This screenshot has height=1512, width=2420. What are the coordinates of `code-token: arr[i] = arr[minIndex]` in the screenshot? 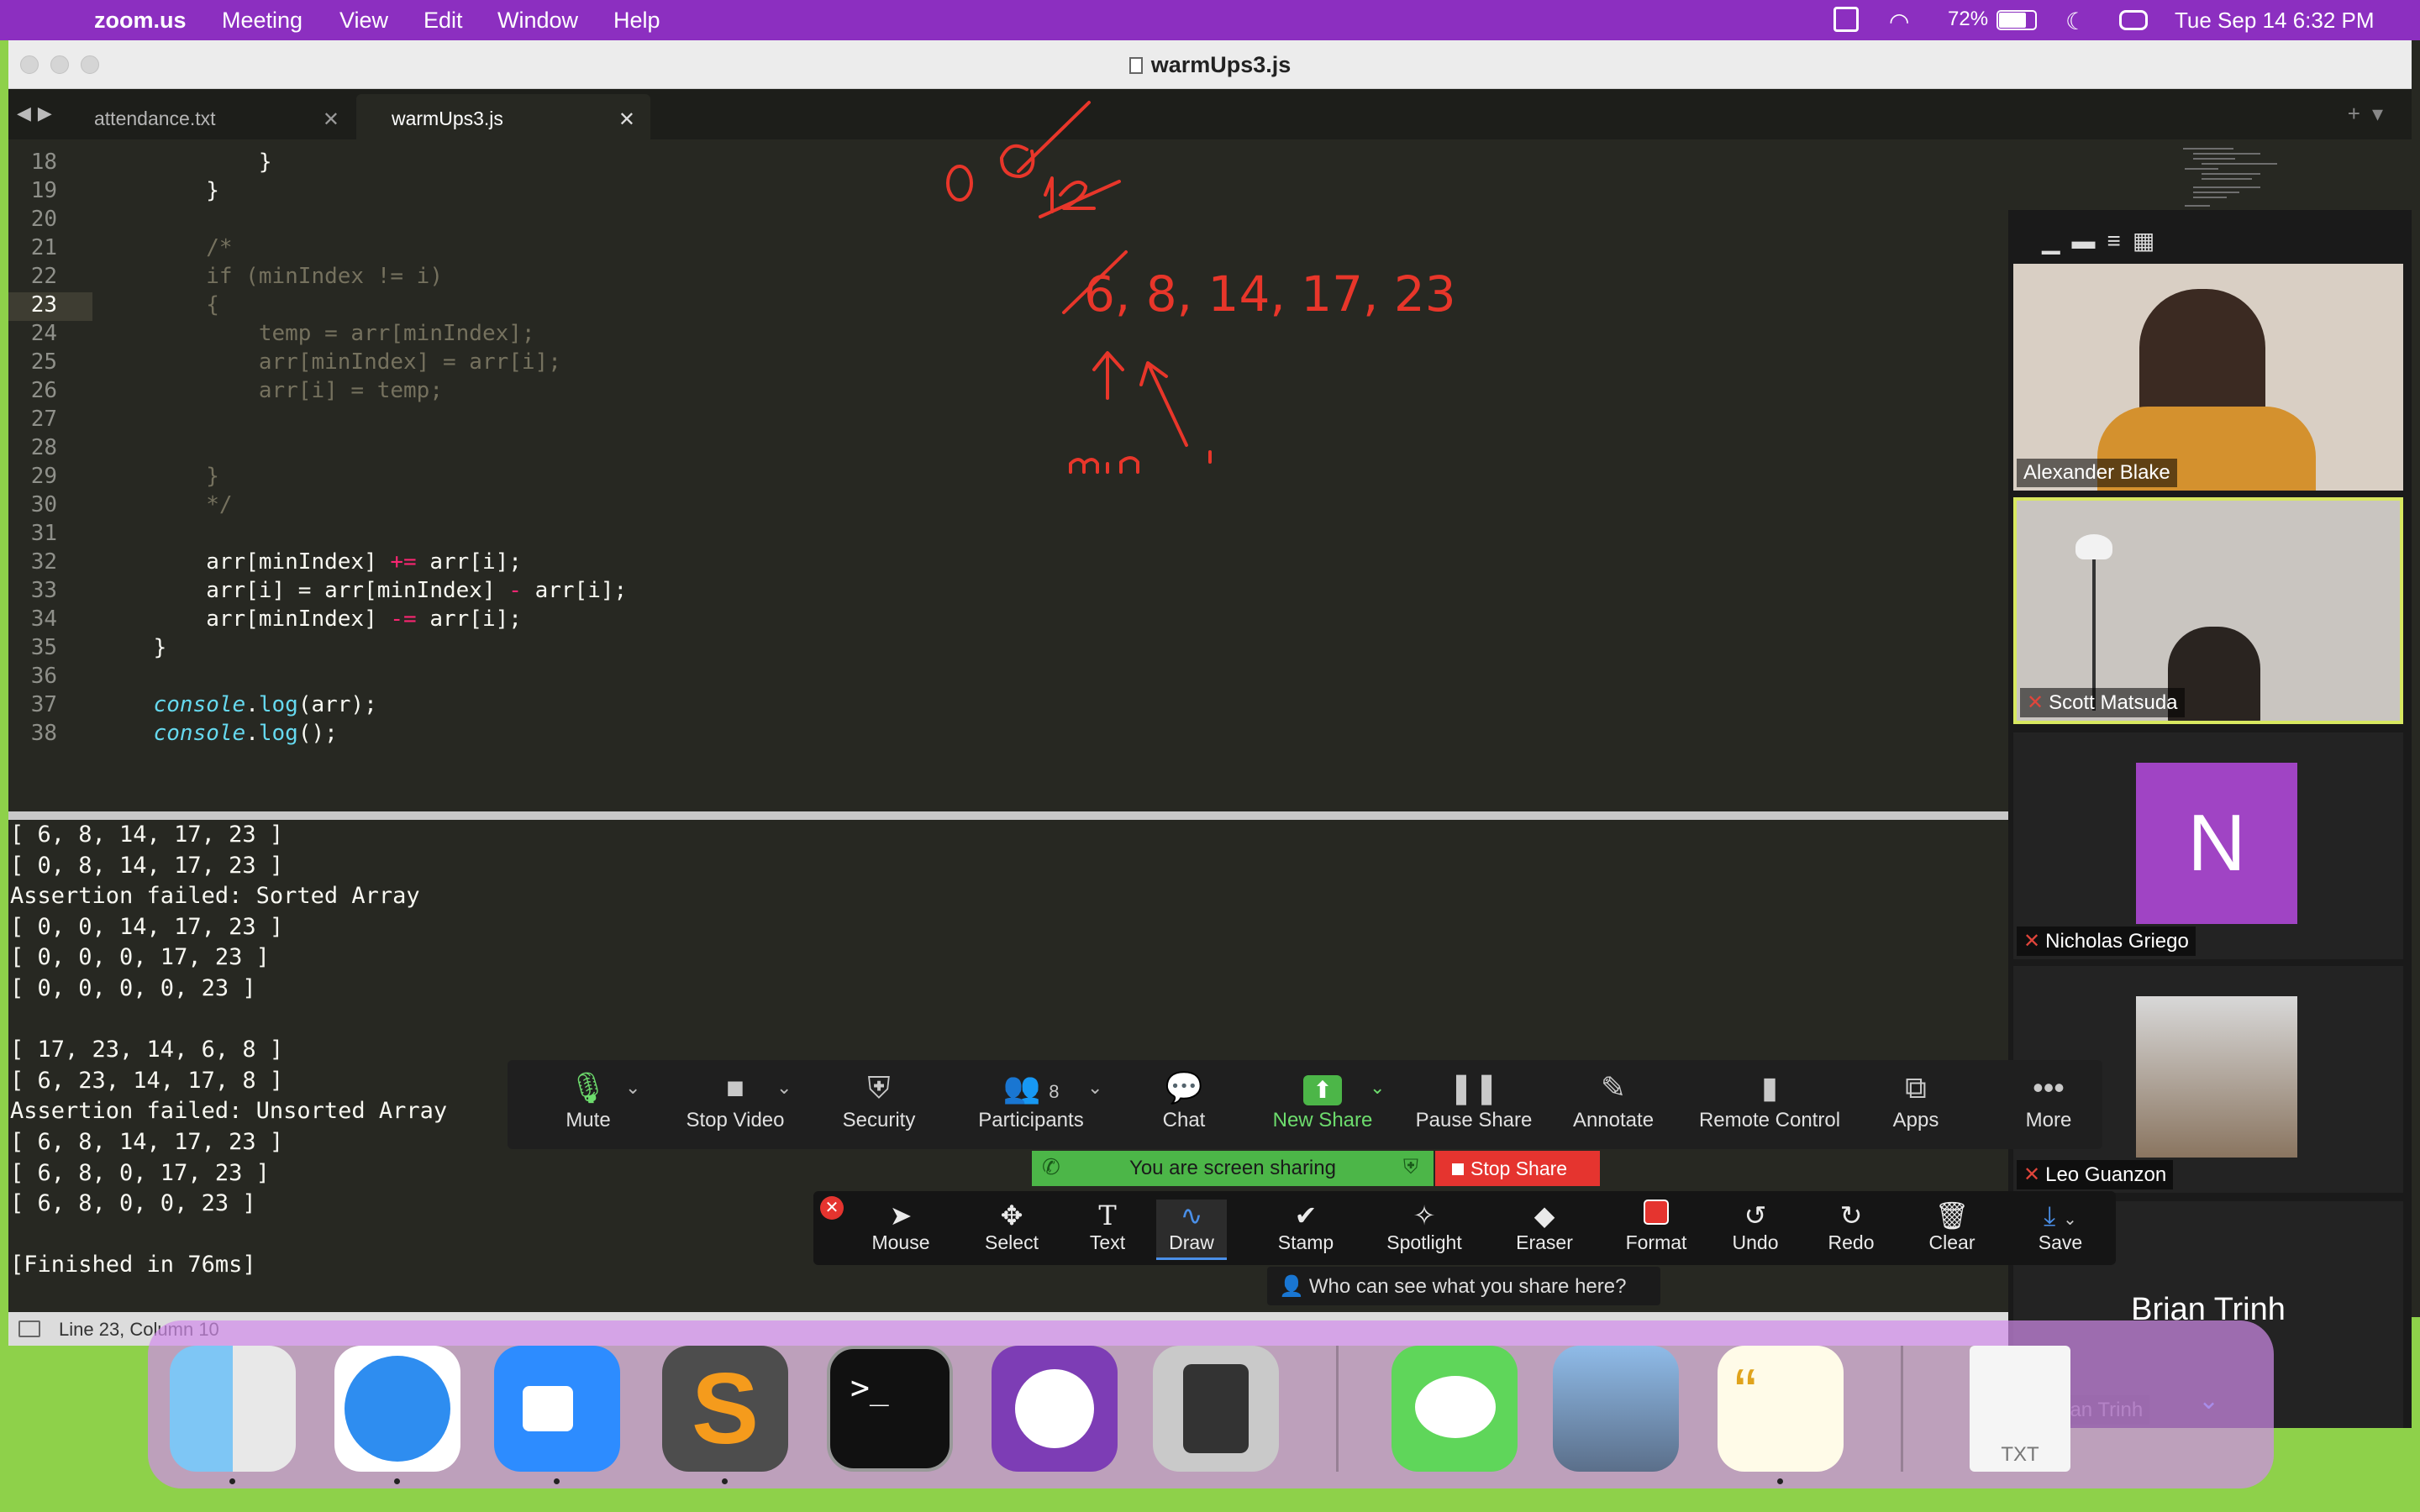 It's located at (305, 590).